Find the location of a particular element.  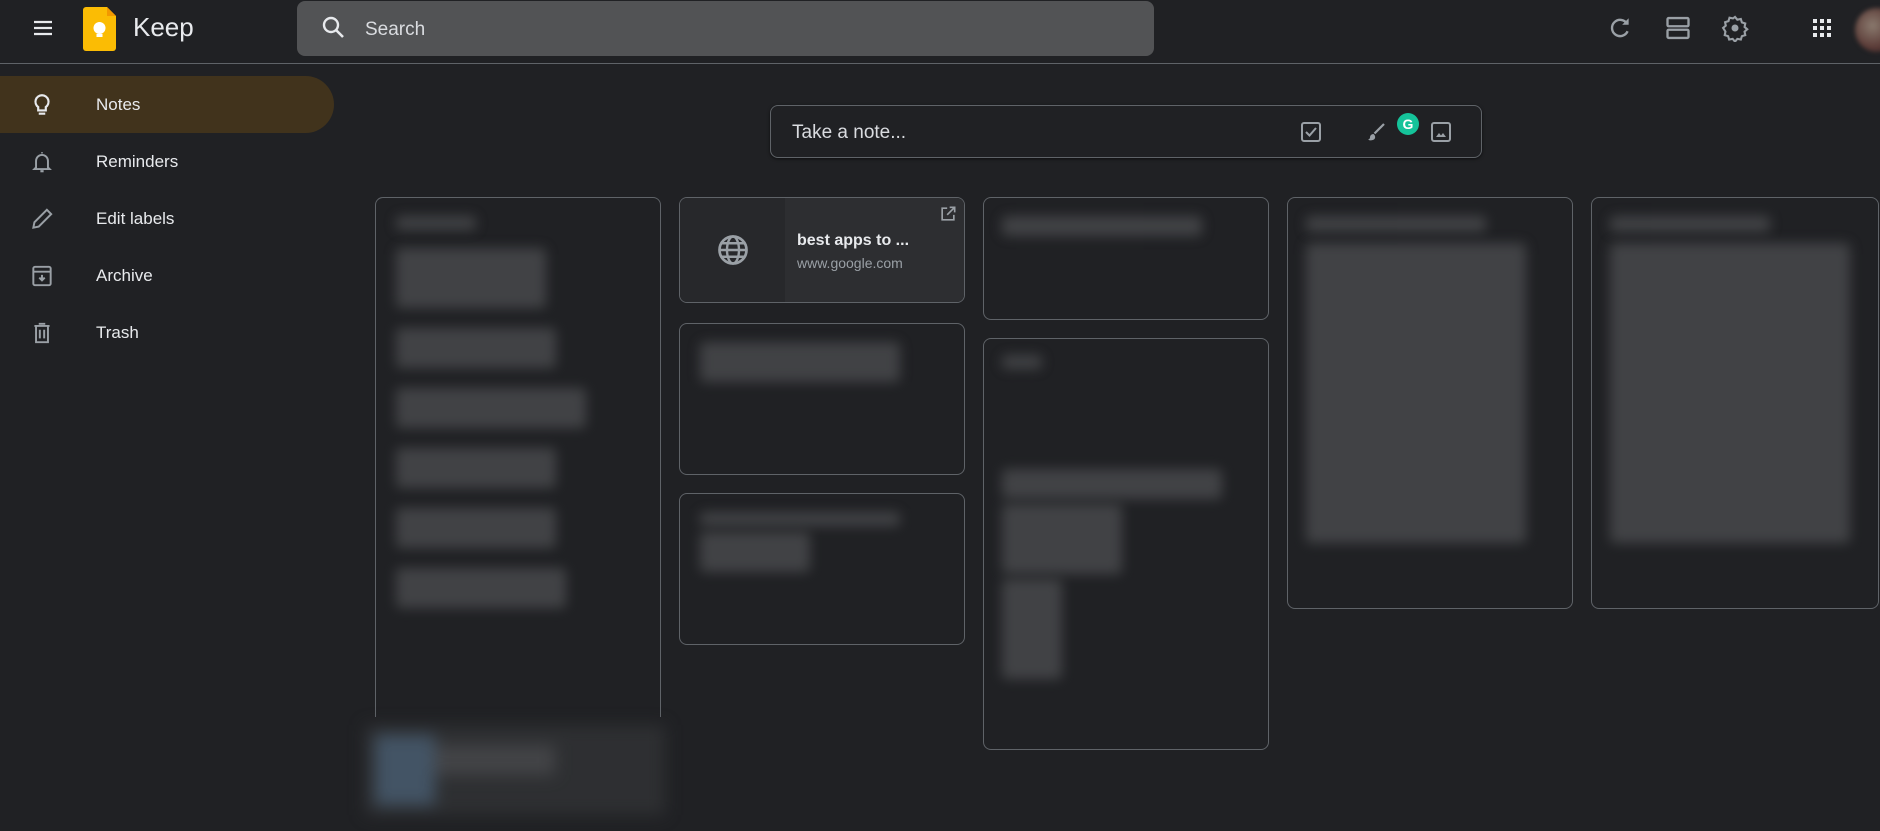

list-view-button is located at coordinates (1678, 28).